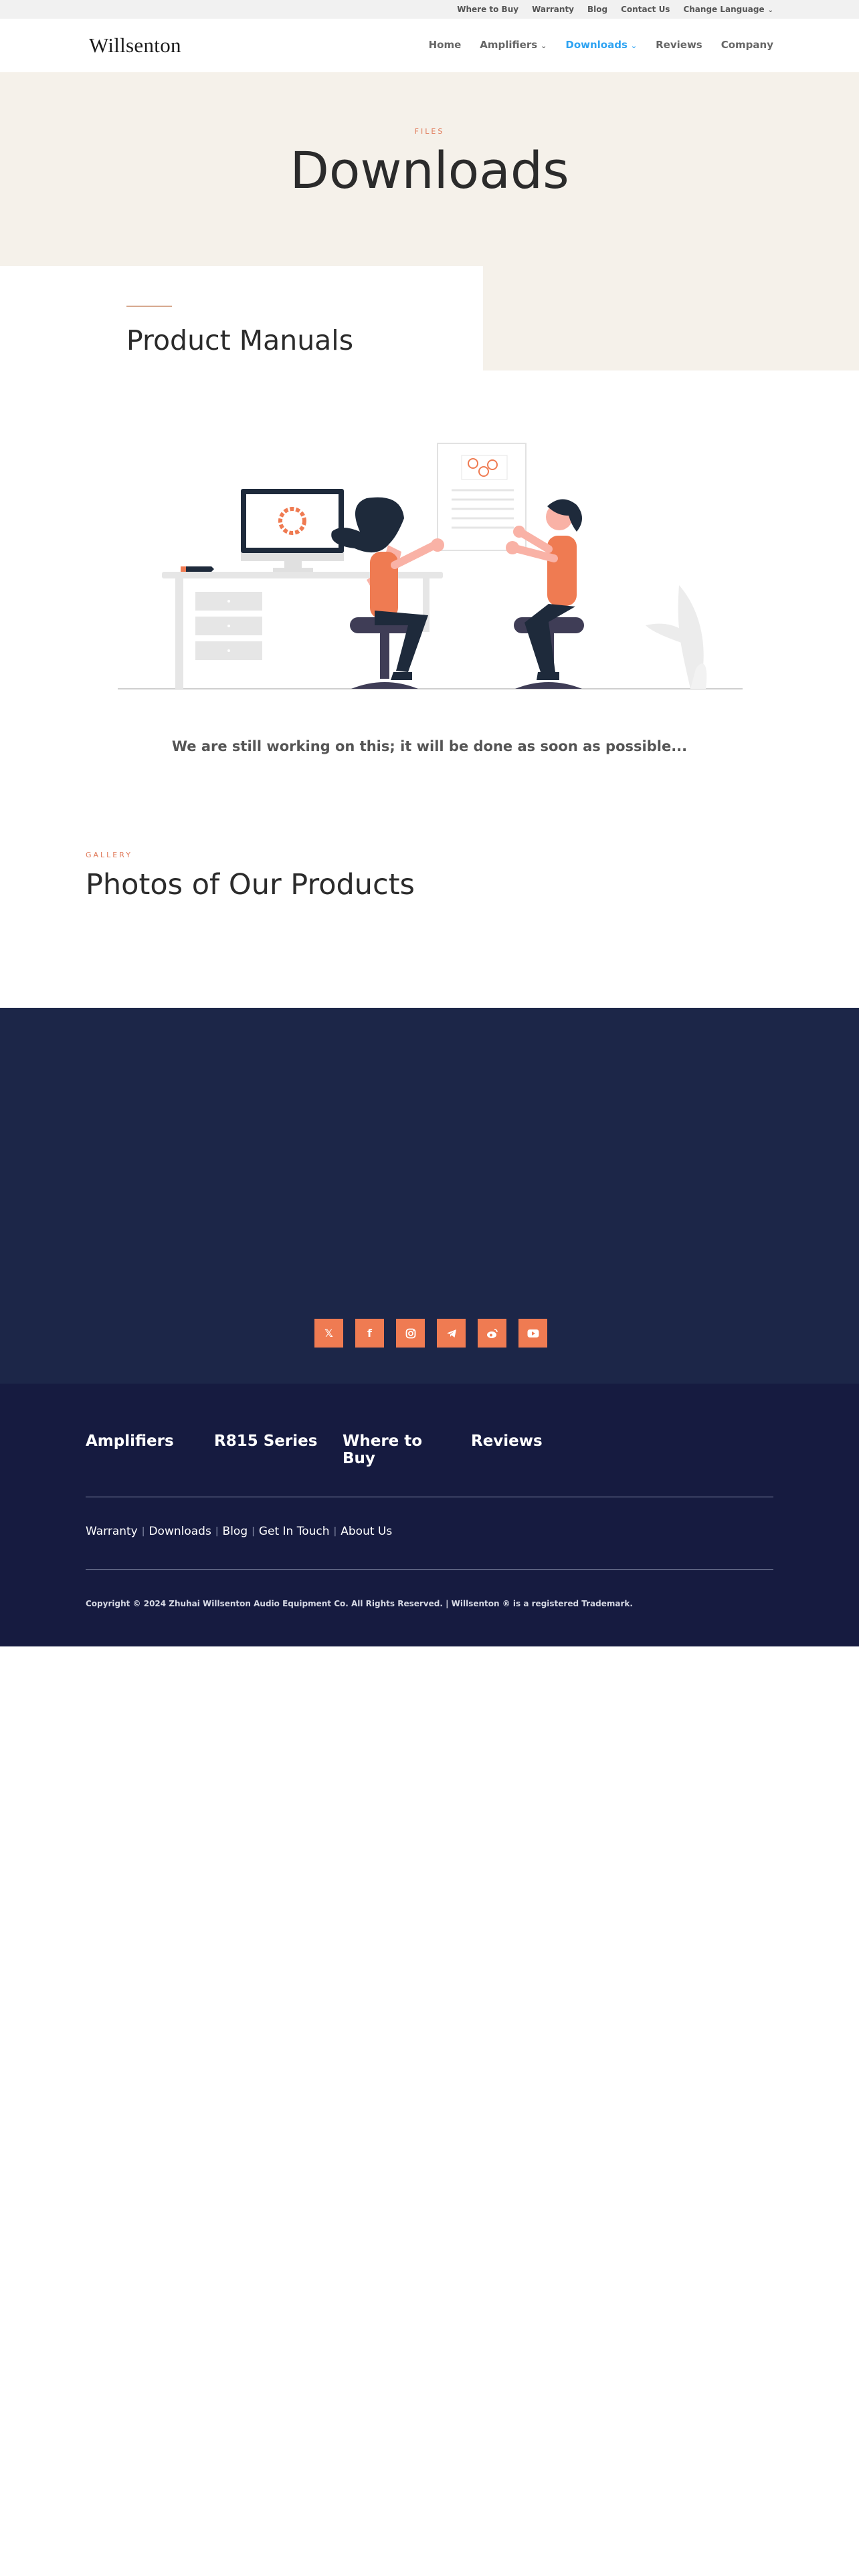  What do you see at coordinates (487, 9) in the screenshot?
I see `top-link-where-to-buy: Where to Buy` at bounding box center [487, 9].